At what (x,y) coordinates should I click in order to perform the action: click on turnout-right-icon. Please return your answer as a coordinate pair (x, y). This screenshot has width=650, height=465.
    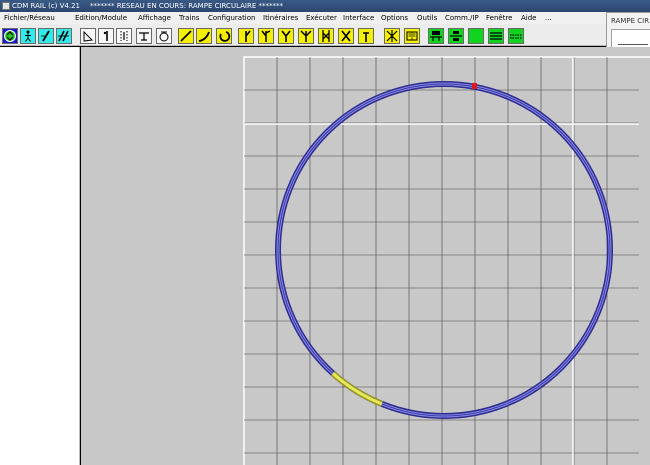
    Looking at the image, I should click on (266, 36).